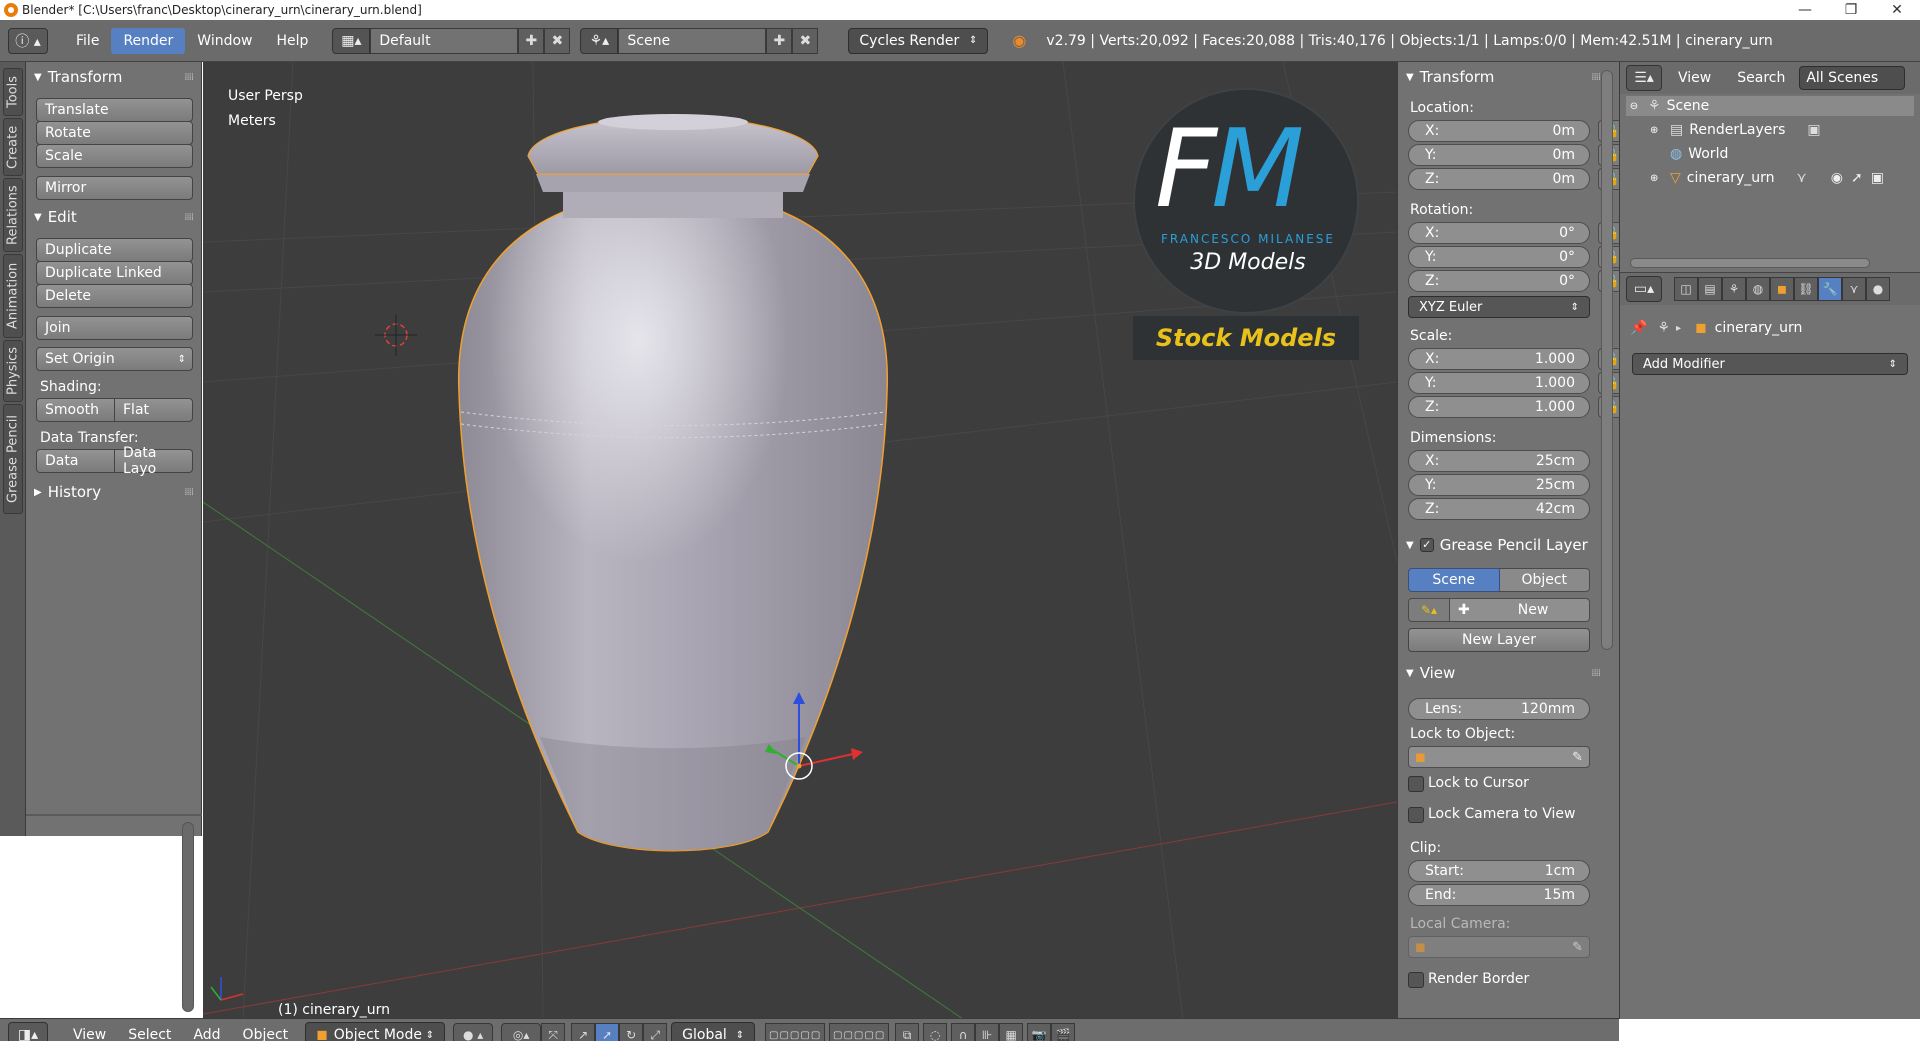 The image size is (1920, 1041). What do you see at coordinates (805, 40) in the screenshot?
I see `delete-scene-button: ✖` at bounding box center [805, 40].